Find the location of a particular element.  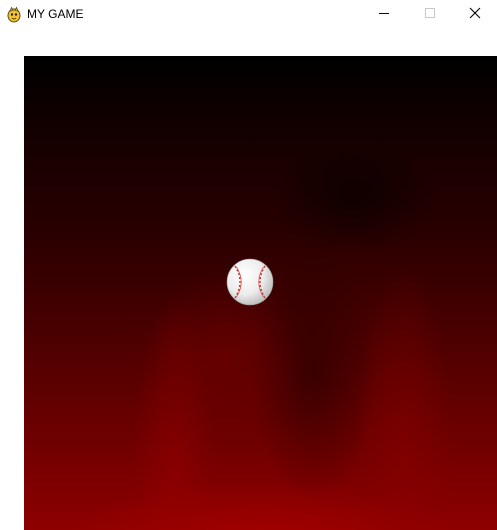

baseball-sprite is located at coordinates (250, 282).